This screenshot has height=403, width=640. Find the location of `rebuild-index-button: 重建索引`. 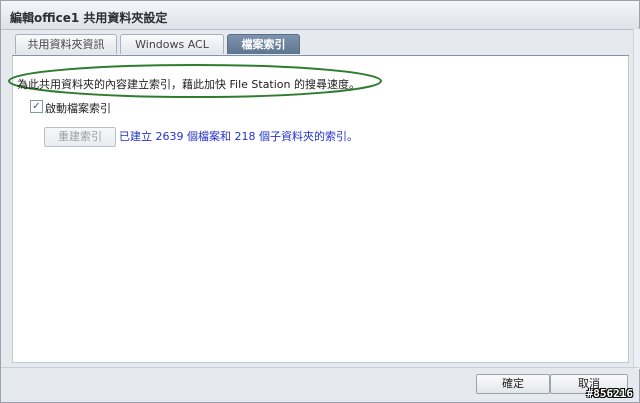

rebuild-index-button: 重建索引 is located at coordinates (80, 137).